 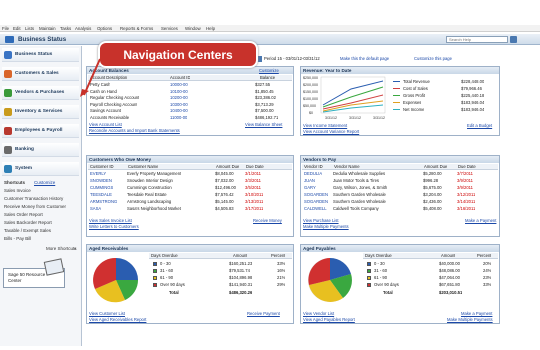 What do you see at coordinates (75, 248) in the screenshot?
I see `chevron-down-icon: »` at bounding box center [75, 248].